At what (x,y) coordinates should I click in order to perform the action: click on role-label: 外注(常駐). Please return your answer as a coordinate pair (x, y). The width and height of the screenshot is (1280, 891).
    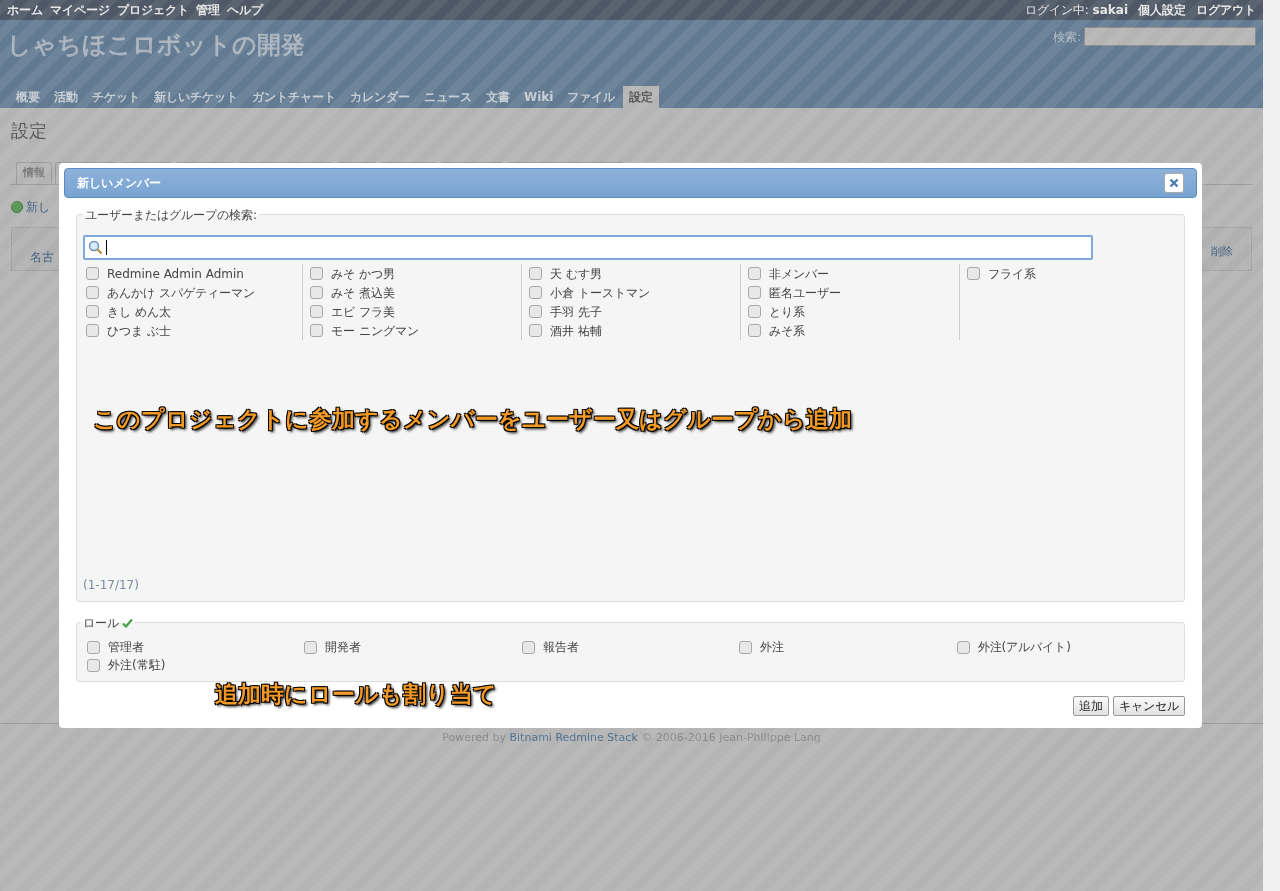
    Looking at the image, I should click on (137, 665).